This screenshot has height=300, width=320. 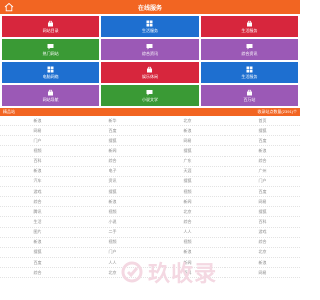 What do you see at coordinates (187, 172) in the screenshot?
I see `site-link: 天涯` at bounding box center [187, 172].